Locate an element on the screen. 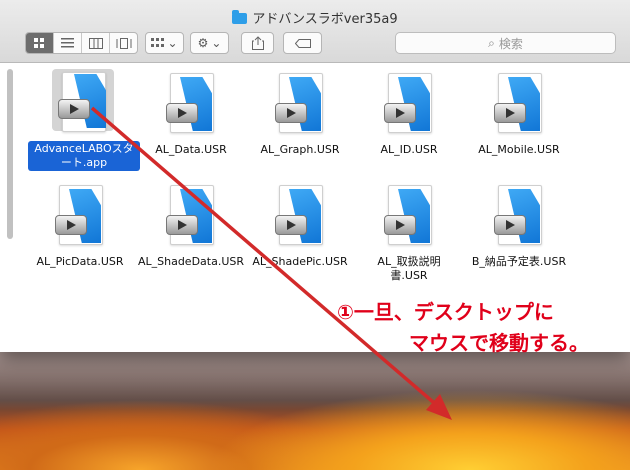 This screenshot has width=630, height=470. folder-icon is located at coordinates (240, 17).